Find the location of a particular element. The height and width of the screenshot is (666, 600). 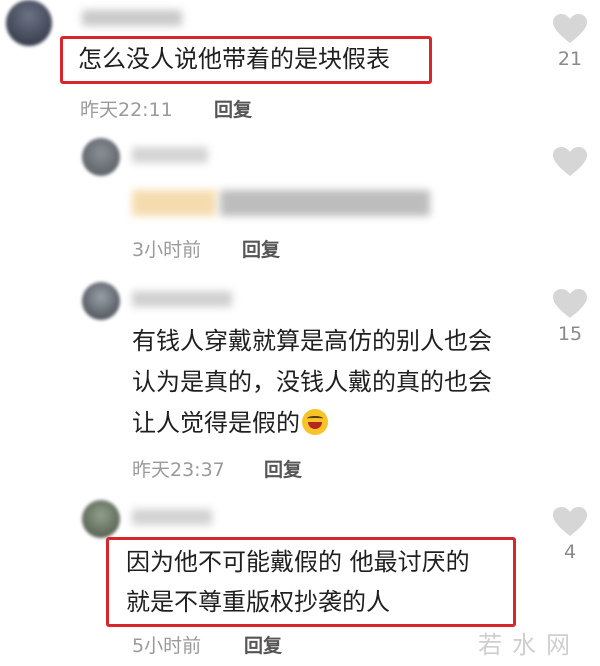

comment-time: 昨天22:11 is located at coordinates (126, 110).